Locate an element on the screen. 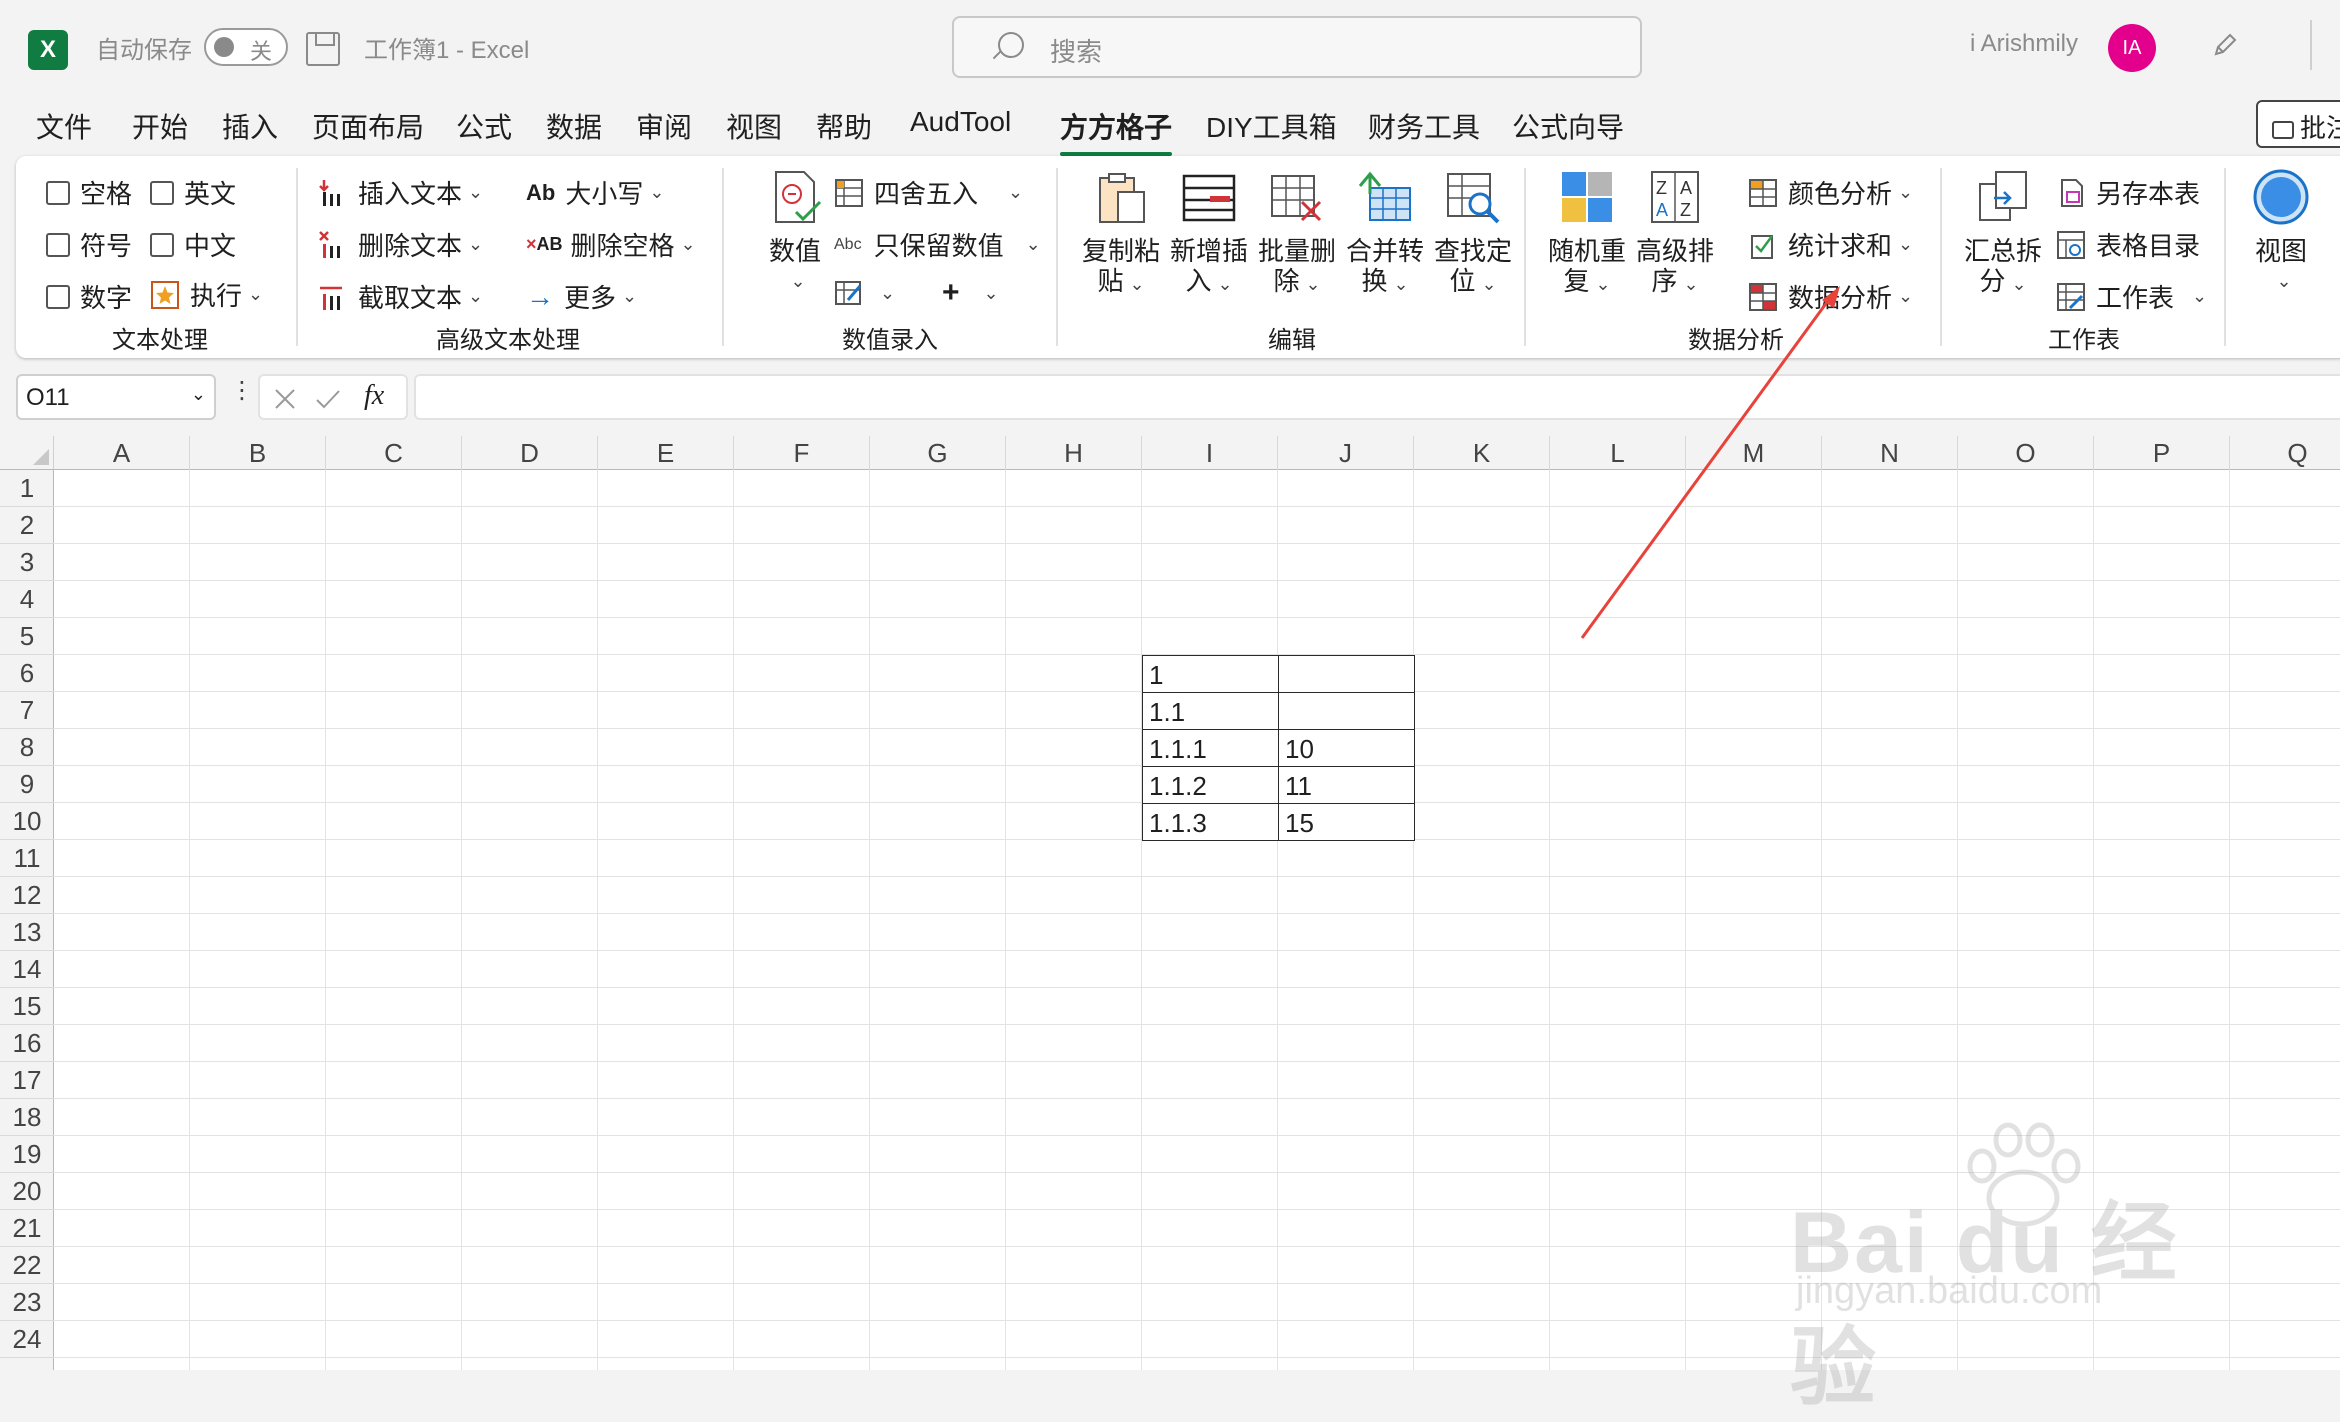  copy-paste-button: 复制粘 贴 ⌄ is located at coordinates (1121, 233).